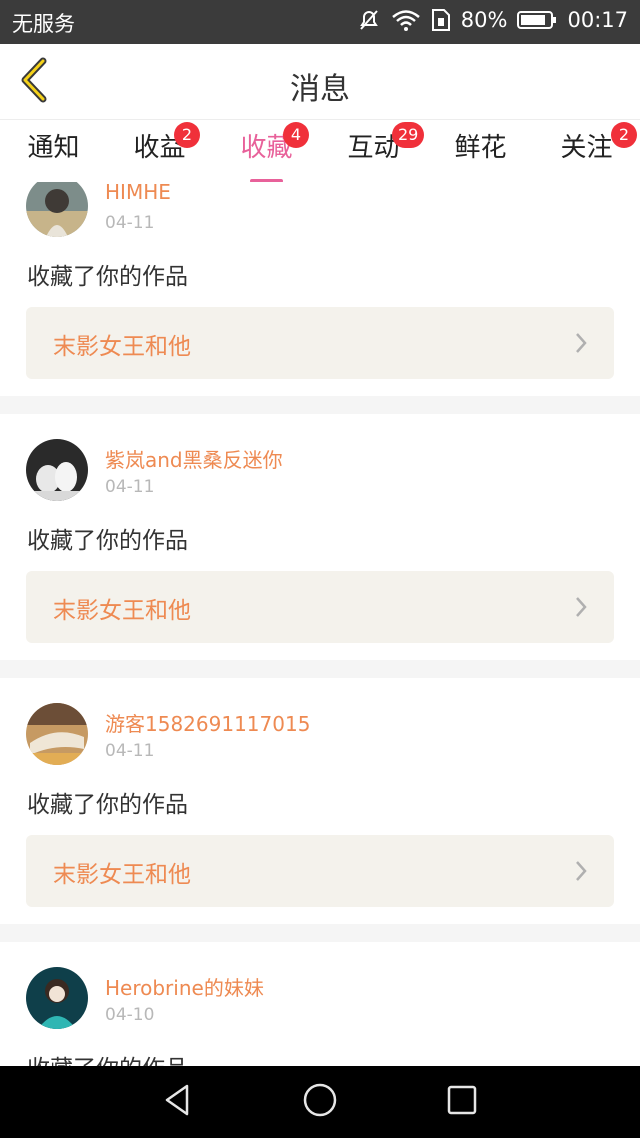 The width and height of the screenshot is (640, 1138). I want to click on tab-bar: 通知 收益 2 收藏 4 互动 29 鲜花 关注 2, so click(320, 151).